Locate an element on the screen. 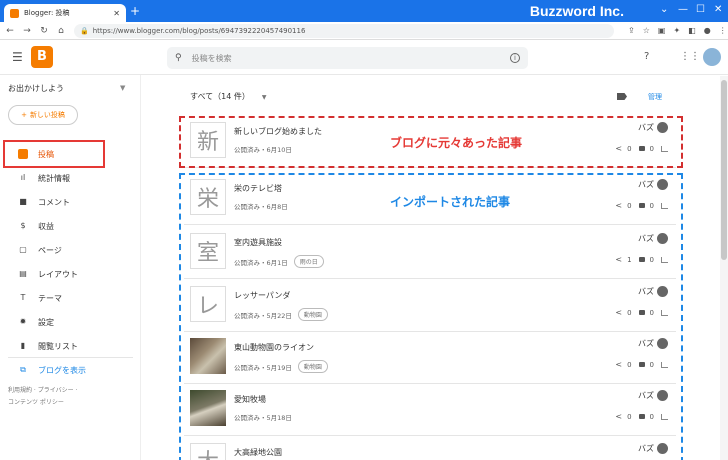  sidebar-item-layout: ▤ レイアウト is located at coordinates (70, 274).